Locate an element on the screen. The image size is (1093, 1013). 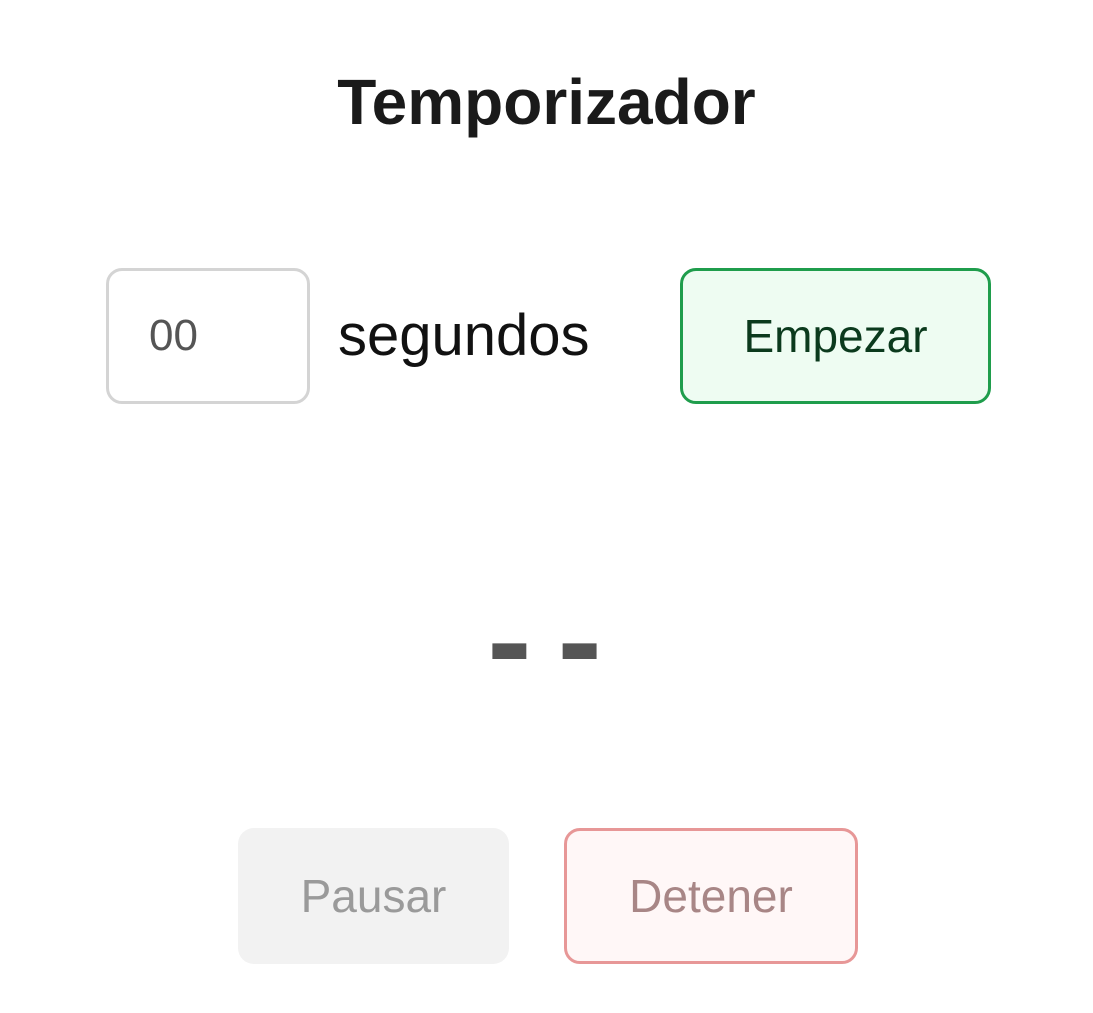
countdown-display: -- is located at coordinates (546, 645).